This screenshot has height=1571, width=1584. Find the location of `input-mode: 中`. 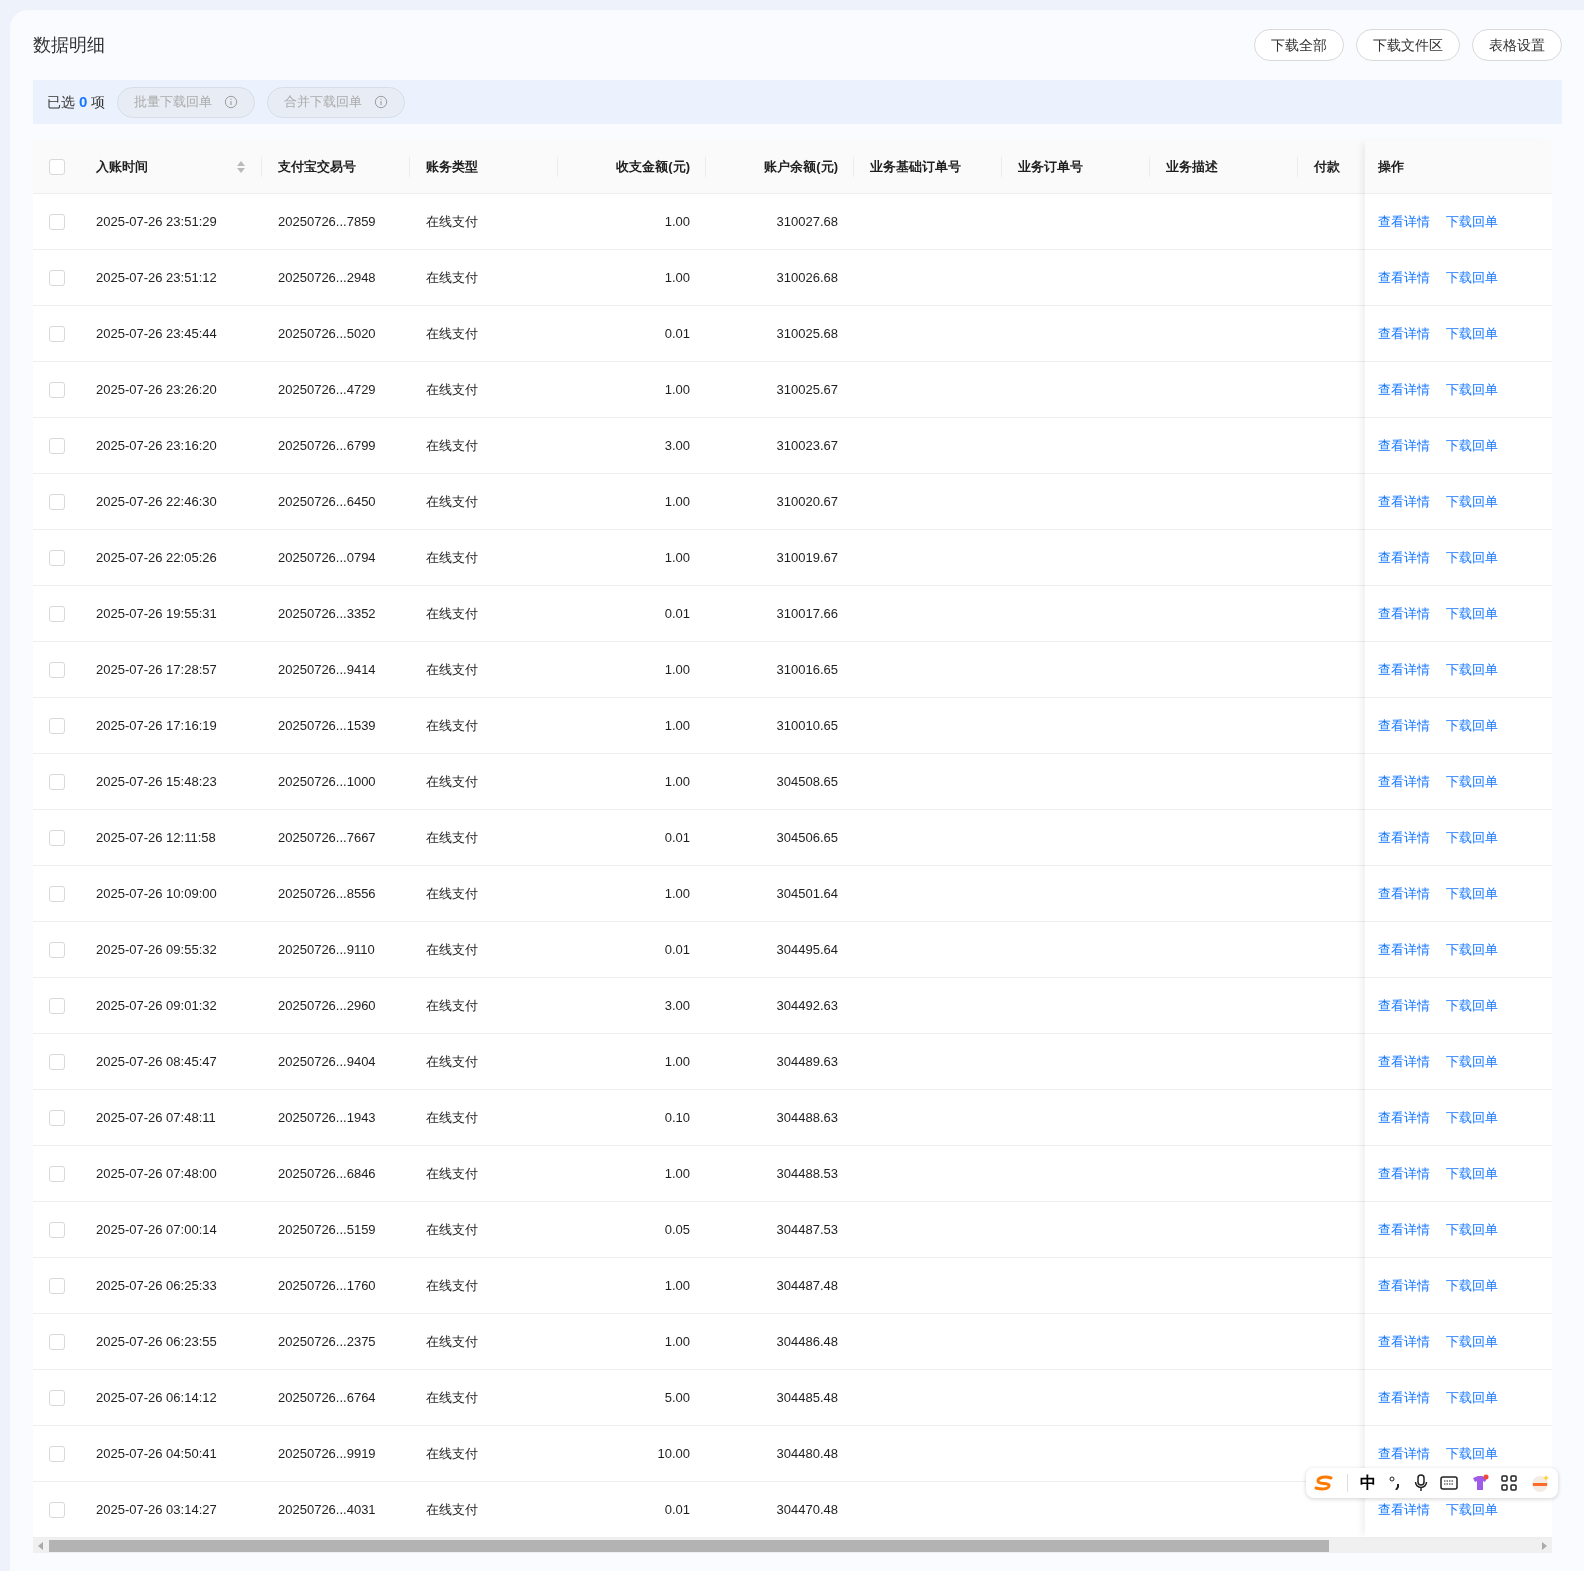

input-mode: 中 is located at coordinates (1368, 1483).